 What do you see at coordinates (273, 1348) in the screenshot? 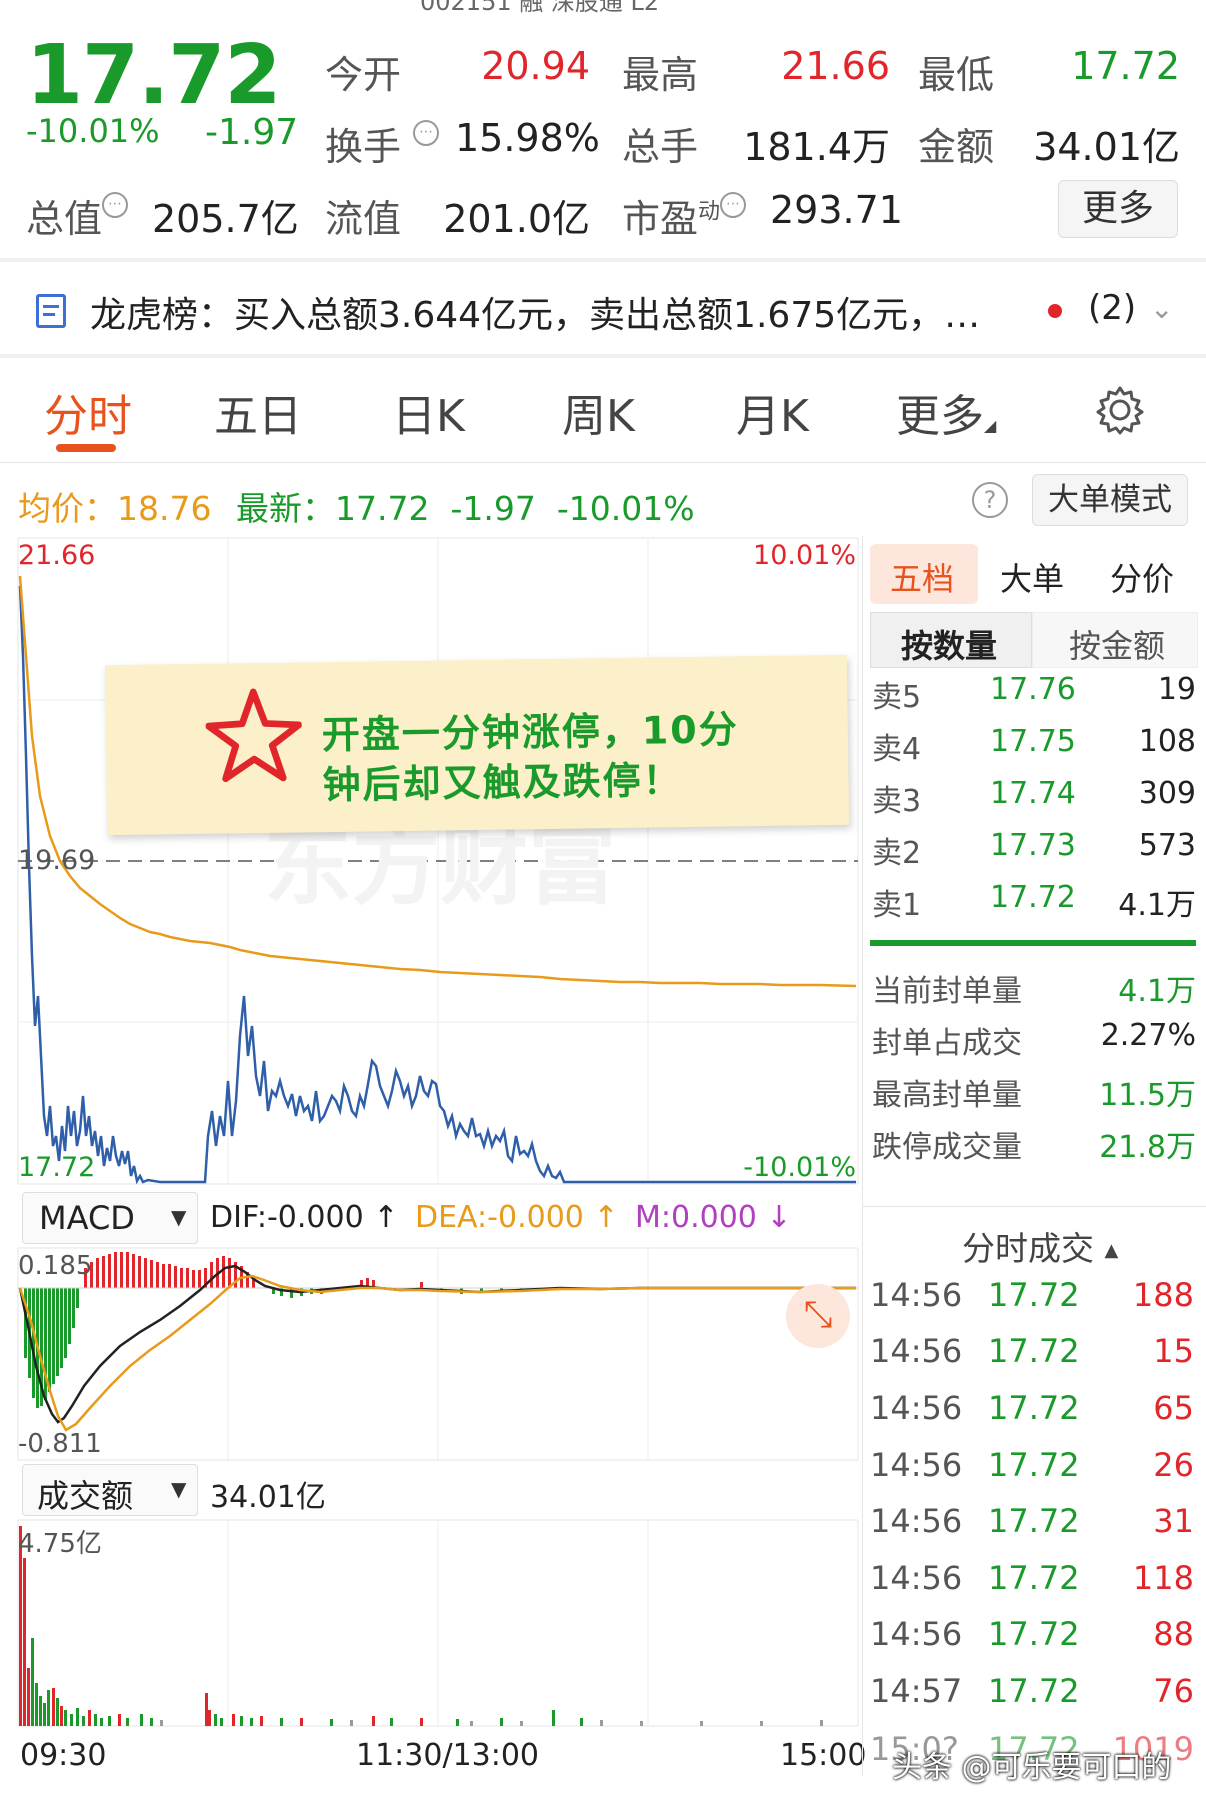
I see `macd-histogram-down` at bounding box center [273, 1348].